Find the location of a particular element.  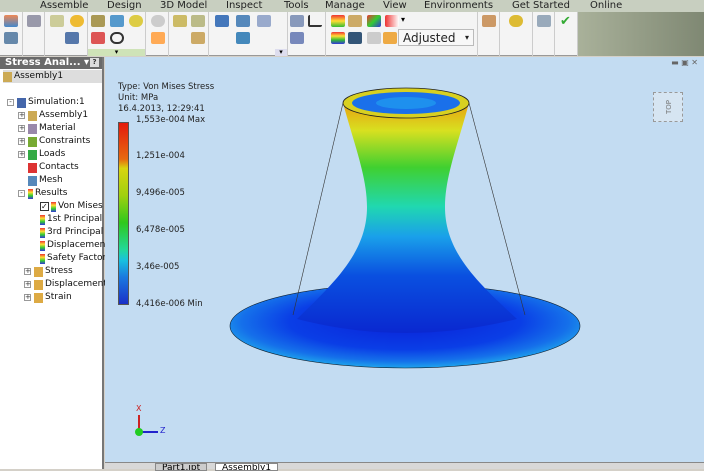

node-label: Material is located at coordinates (57, 128).